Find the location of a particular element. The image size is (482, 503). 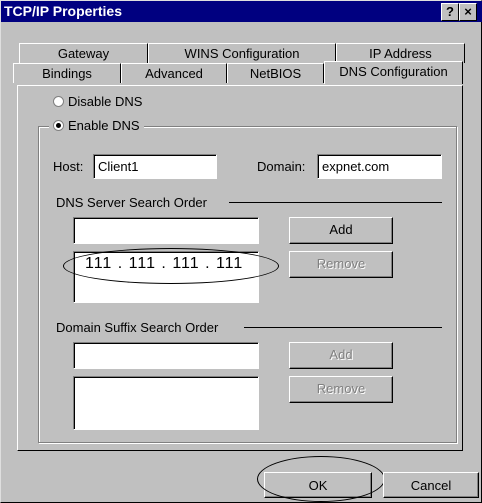

domain-suffix-add-button: Add is located at coordinates (341, 355).